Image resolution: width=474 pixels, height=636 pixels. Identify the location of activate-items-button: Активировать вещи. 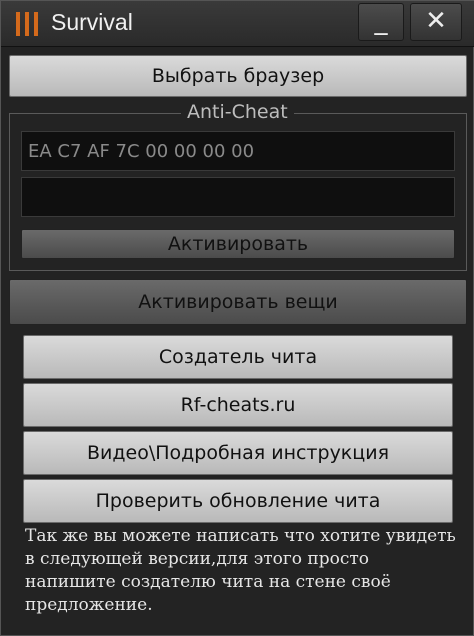
(238, 302).